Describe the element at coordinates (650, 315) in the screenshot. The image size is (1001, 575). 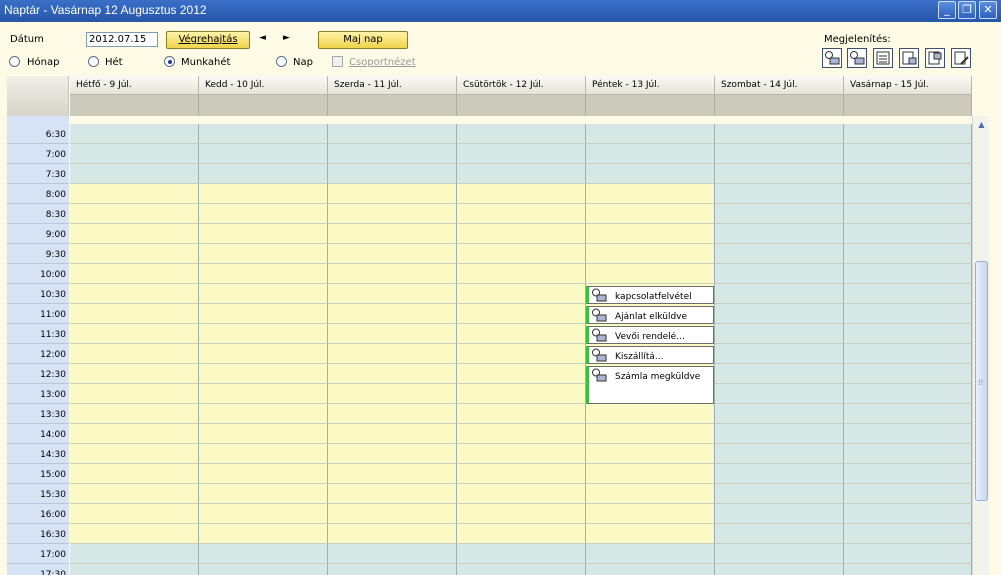
I see `appointment-item: Ajánlat elküldve` at that location.